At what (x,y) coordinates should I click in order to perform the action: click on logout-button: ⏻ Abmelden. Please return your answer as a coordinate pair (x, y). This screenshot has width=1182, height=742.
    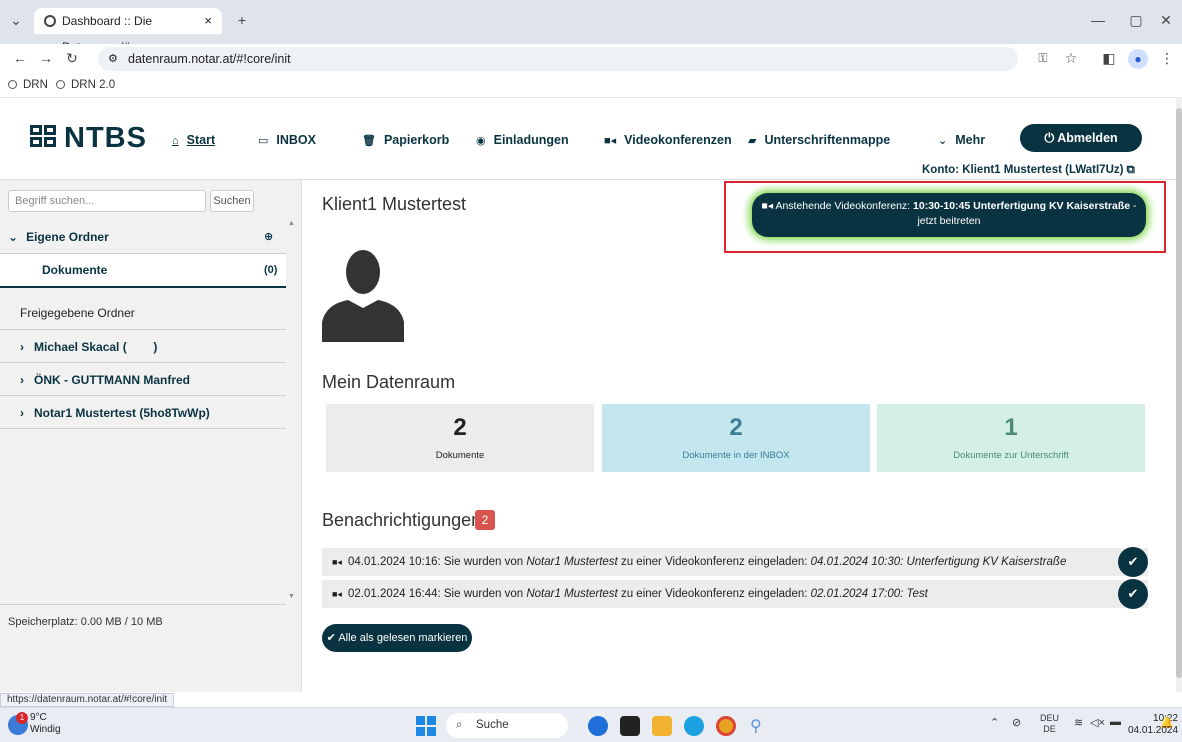
    Looking at the image, I should click on (1081, 138).